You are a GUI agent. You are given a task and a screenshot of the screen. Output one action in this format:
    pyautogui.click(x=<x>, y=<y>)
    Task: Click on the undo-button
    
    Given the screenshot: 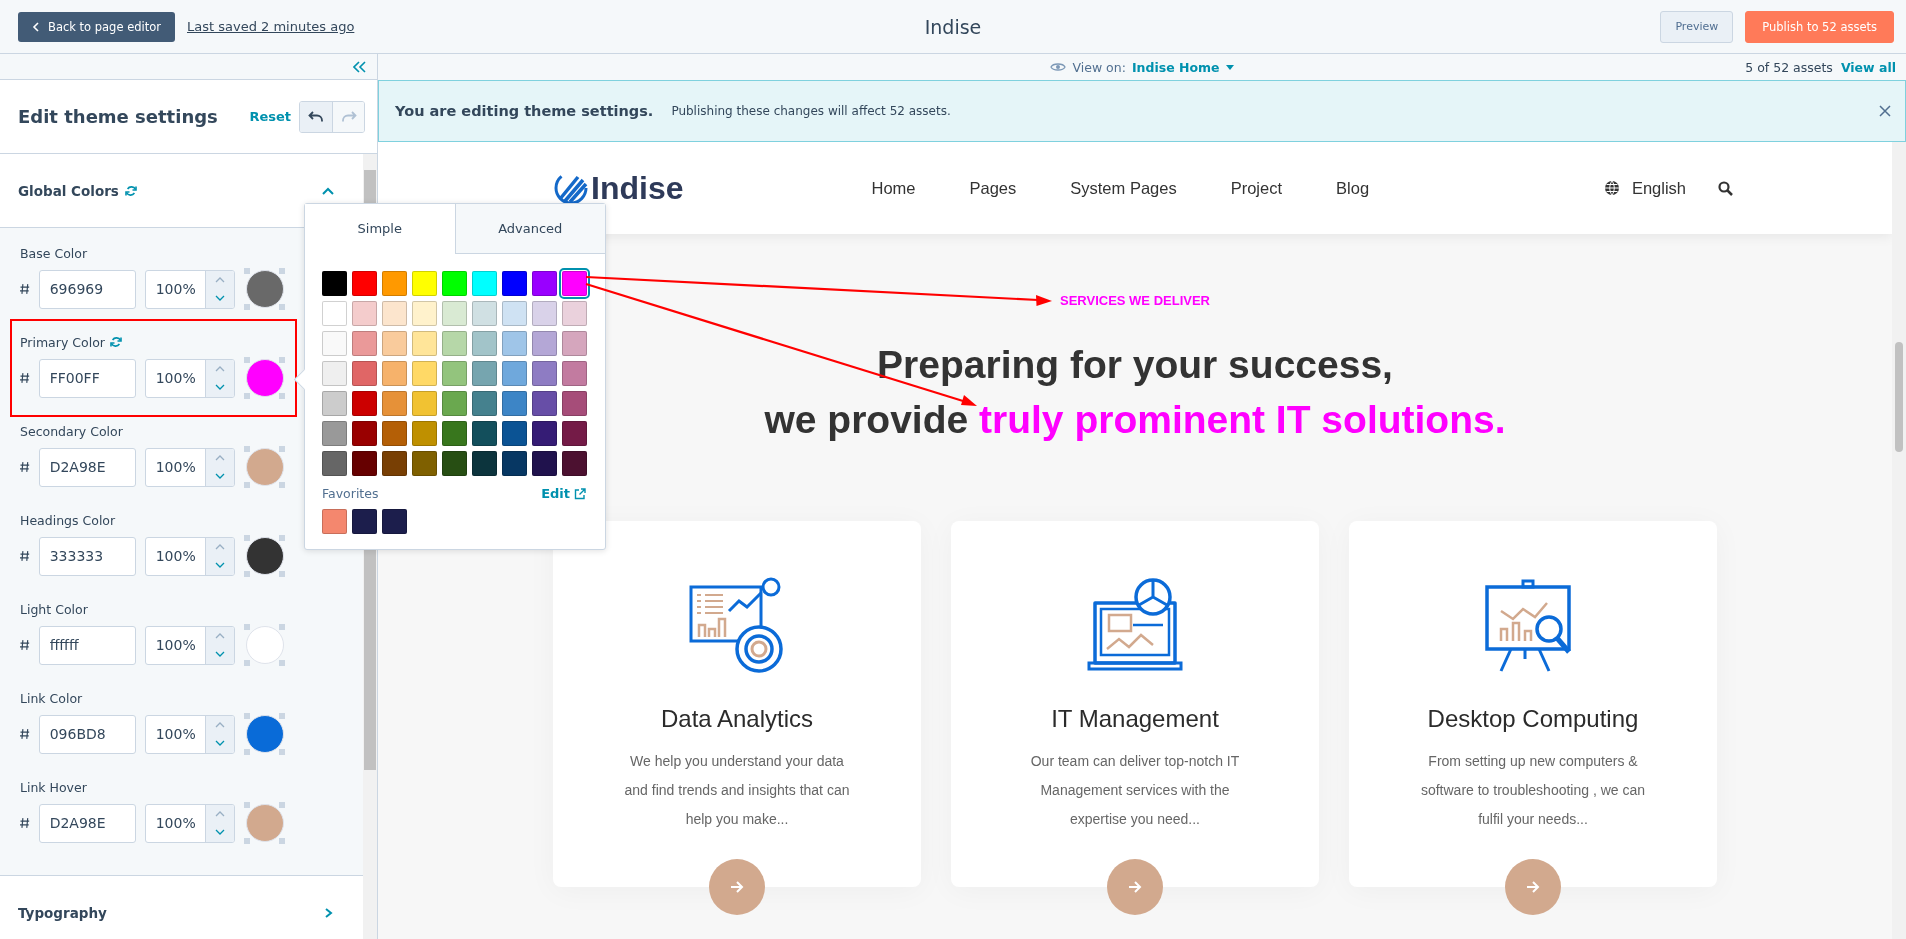 What is the action you would take?
    pyautogui.click(x=316, y=116)
    